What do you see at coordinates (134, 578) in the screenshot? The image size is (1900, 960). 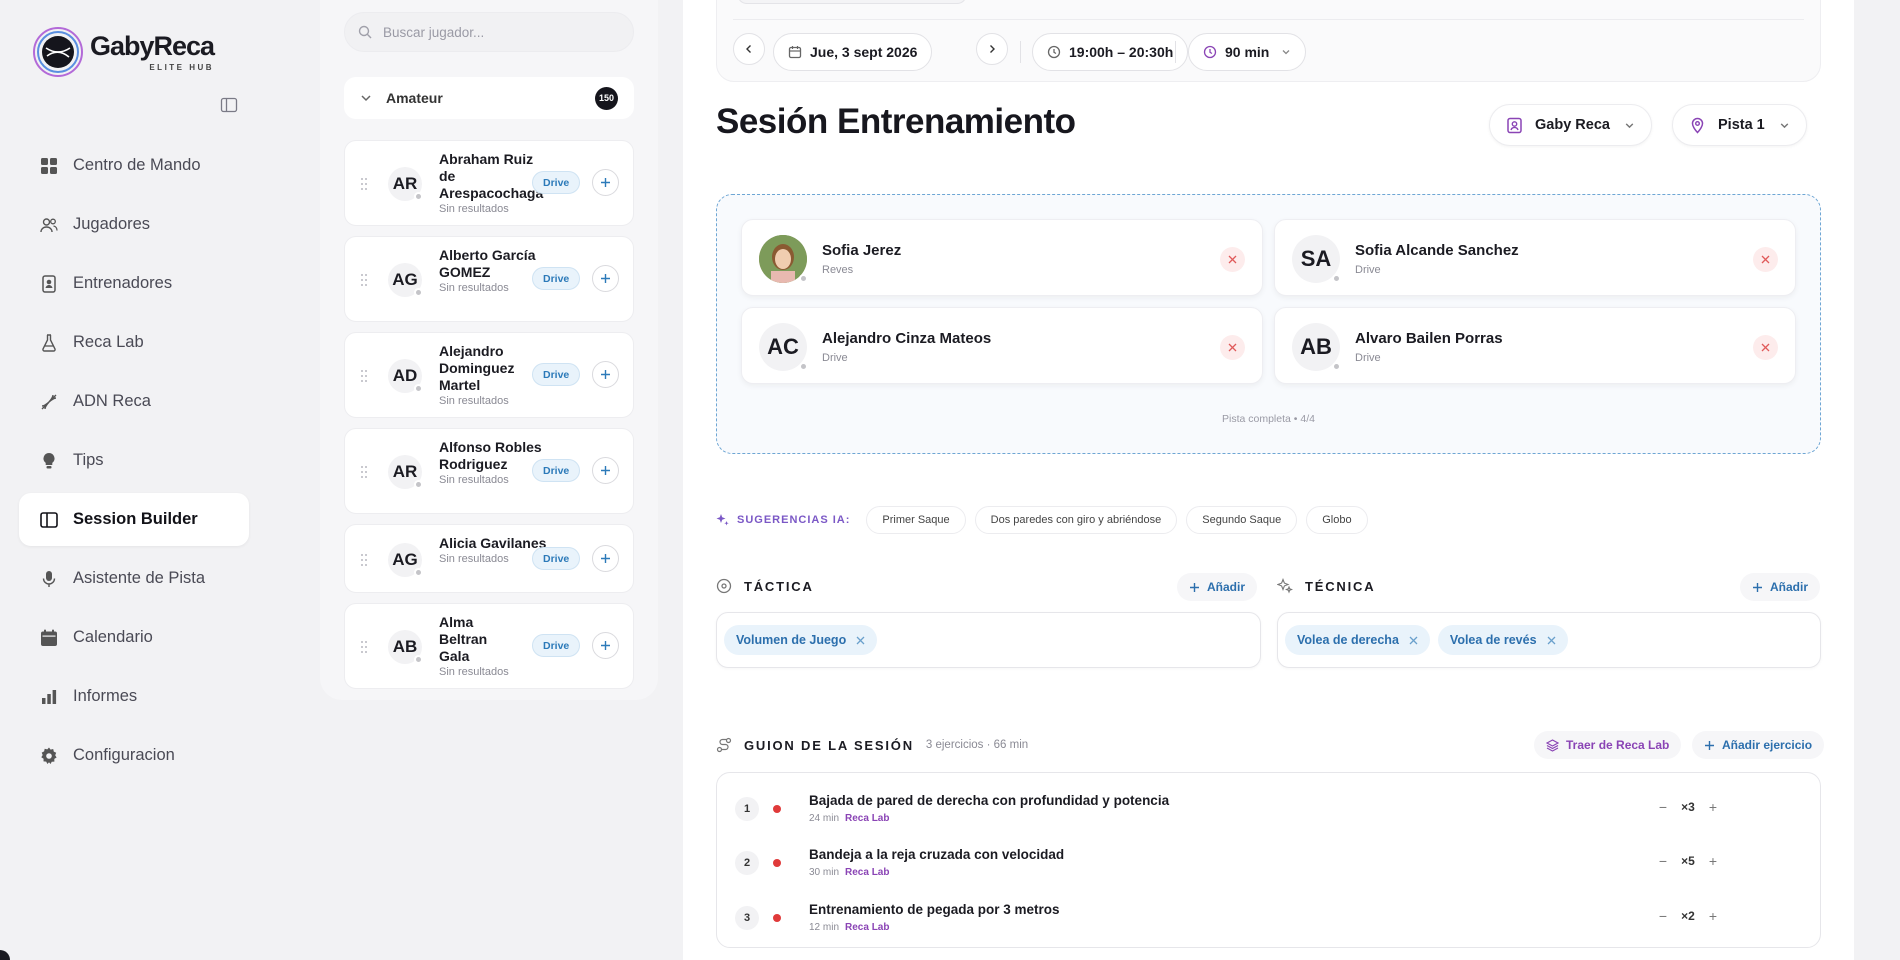 I see `sidebar-item-asistente-de-pista: Asistente de Pista` at bounding box center [134, 578].